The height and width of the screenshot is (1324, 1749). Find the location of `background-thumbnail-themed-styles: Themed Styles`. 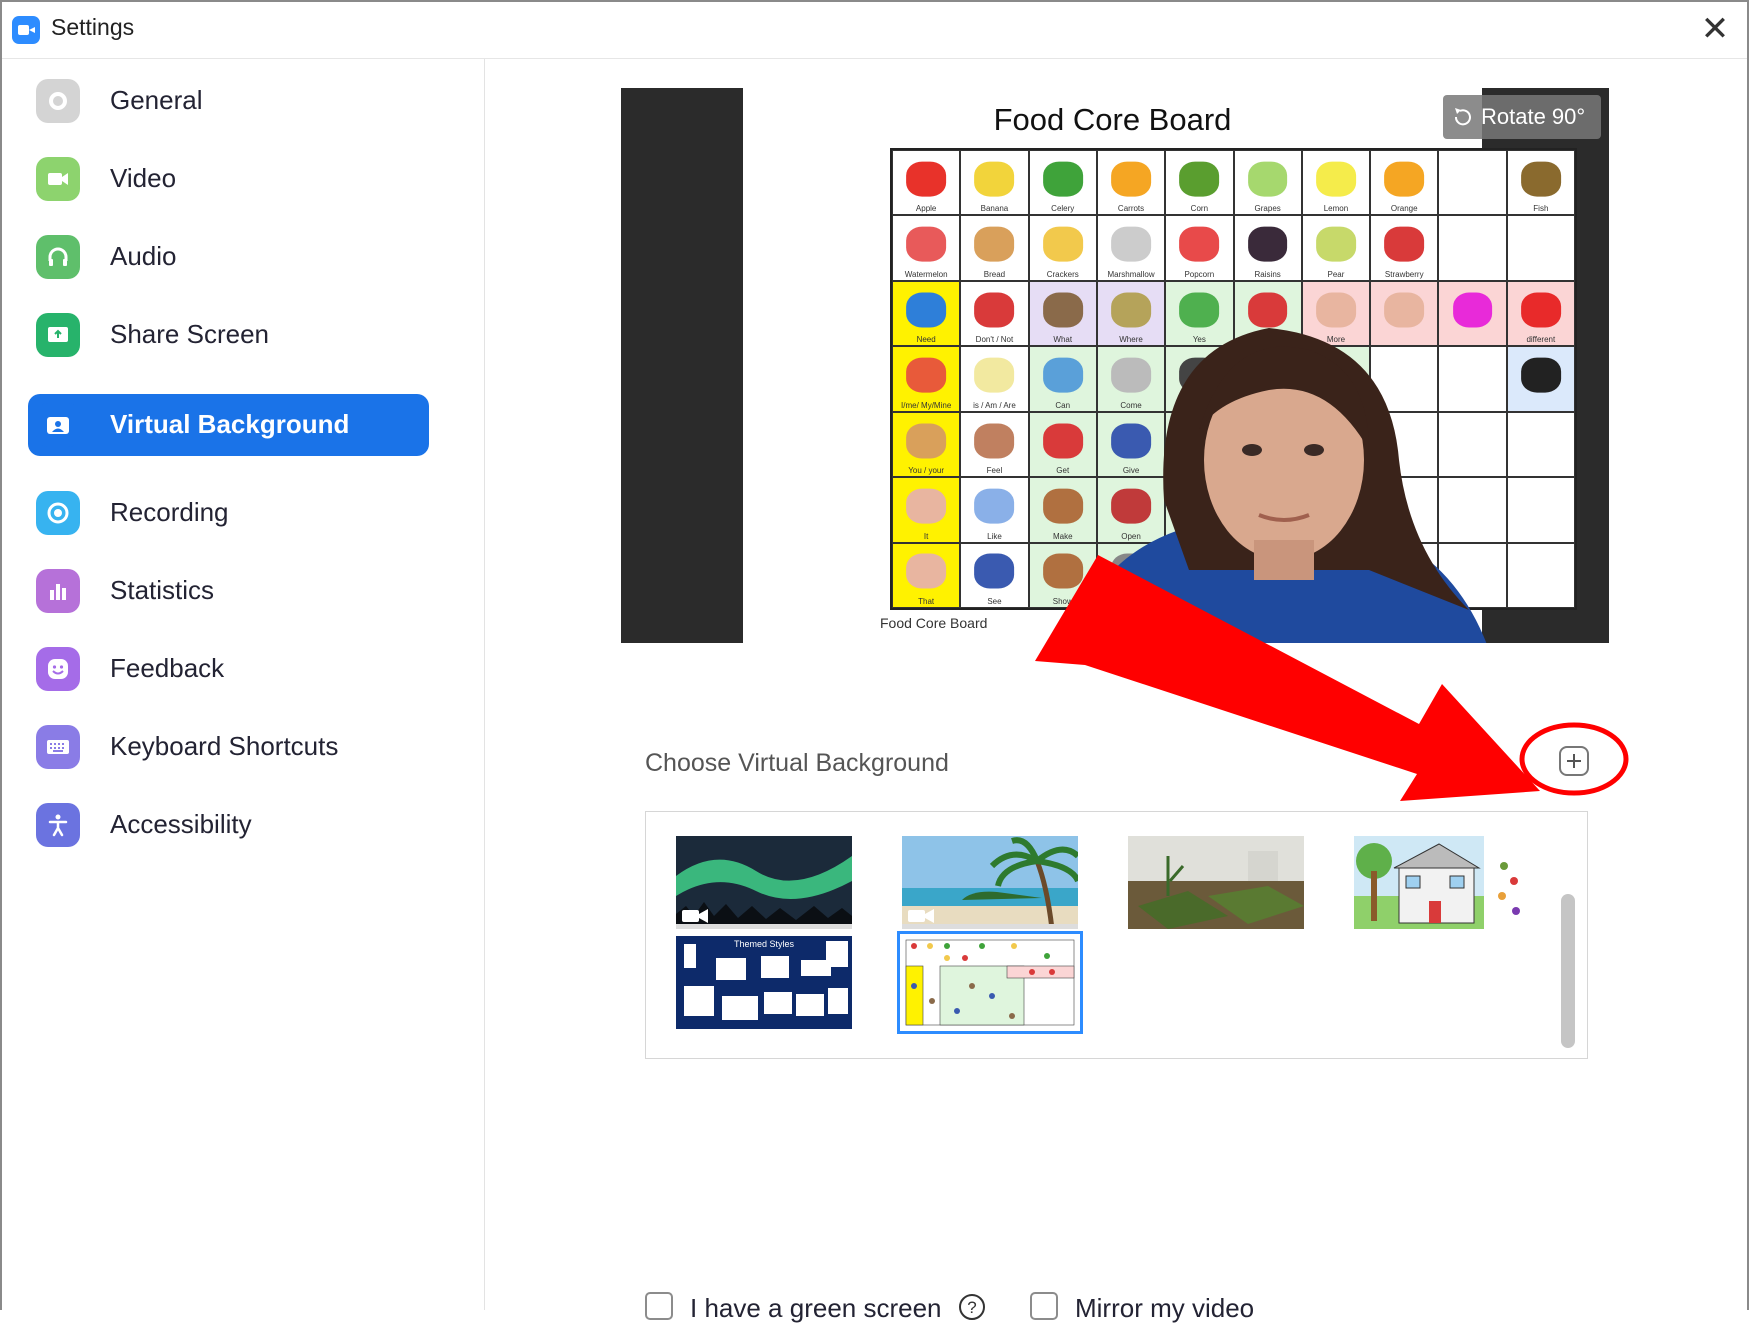

background-thumbnail-themed-styles: Themed Styles is located at coordinates (764, 982).